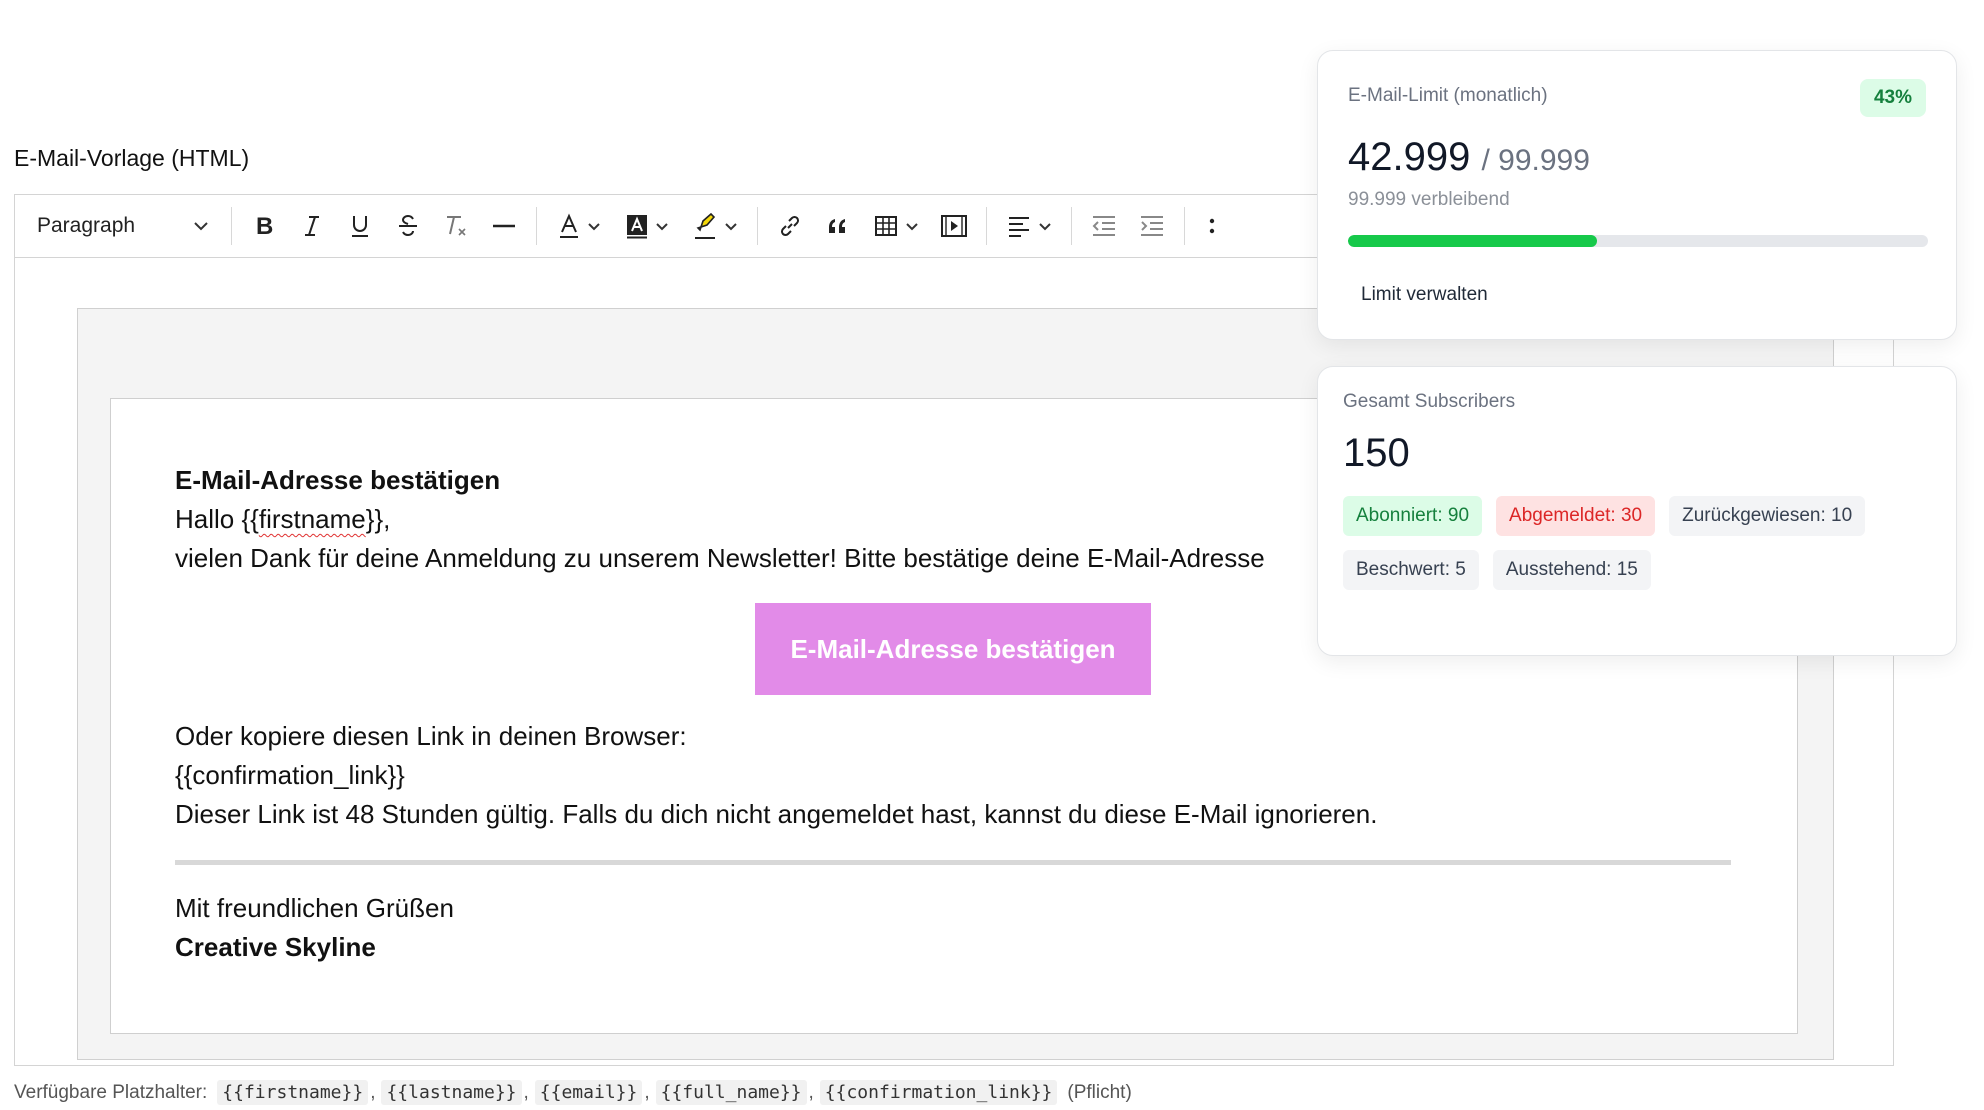 Image resolution: width=1984 pixels, height=1110 pixels. Describe the element at coordinates (314, 908) in the screenshot. I see `email-regards: Mit freundlichen Grüßen` at that location.